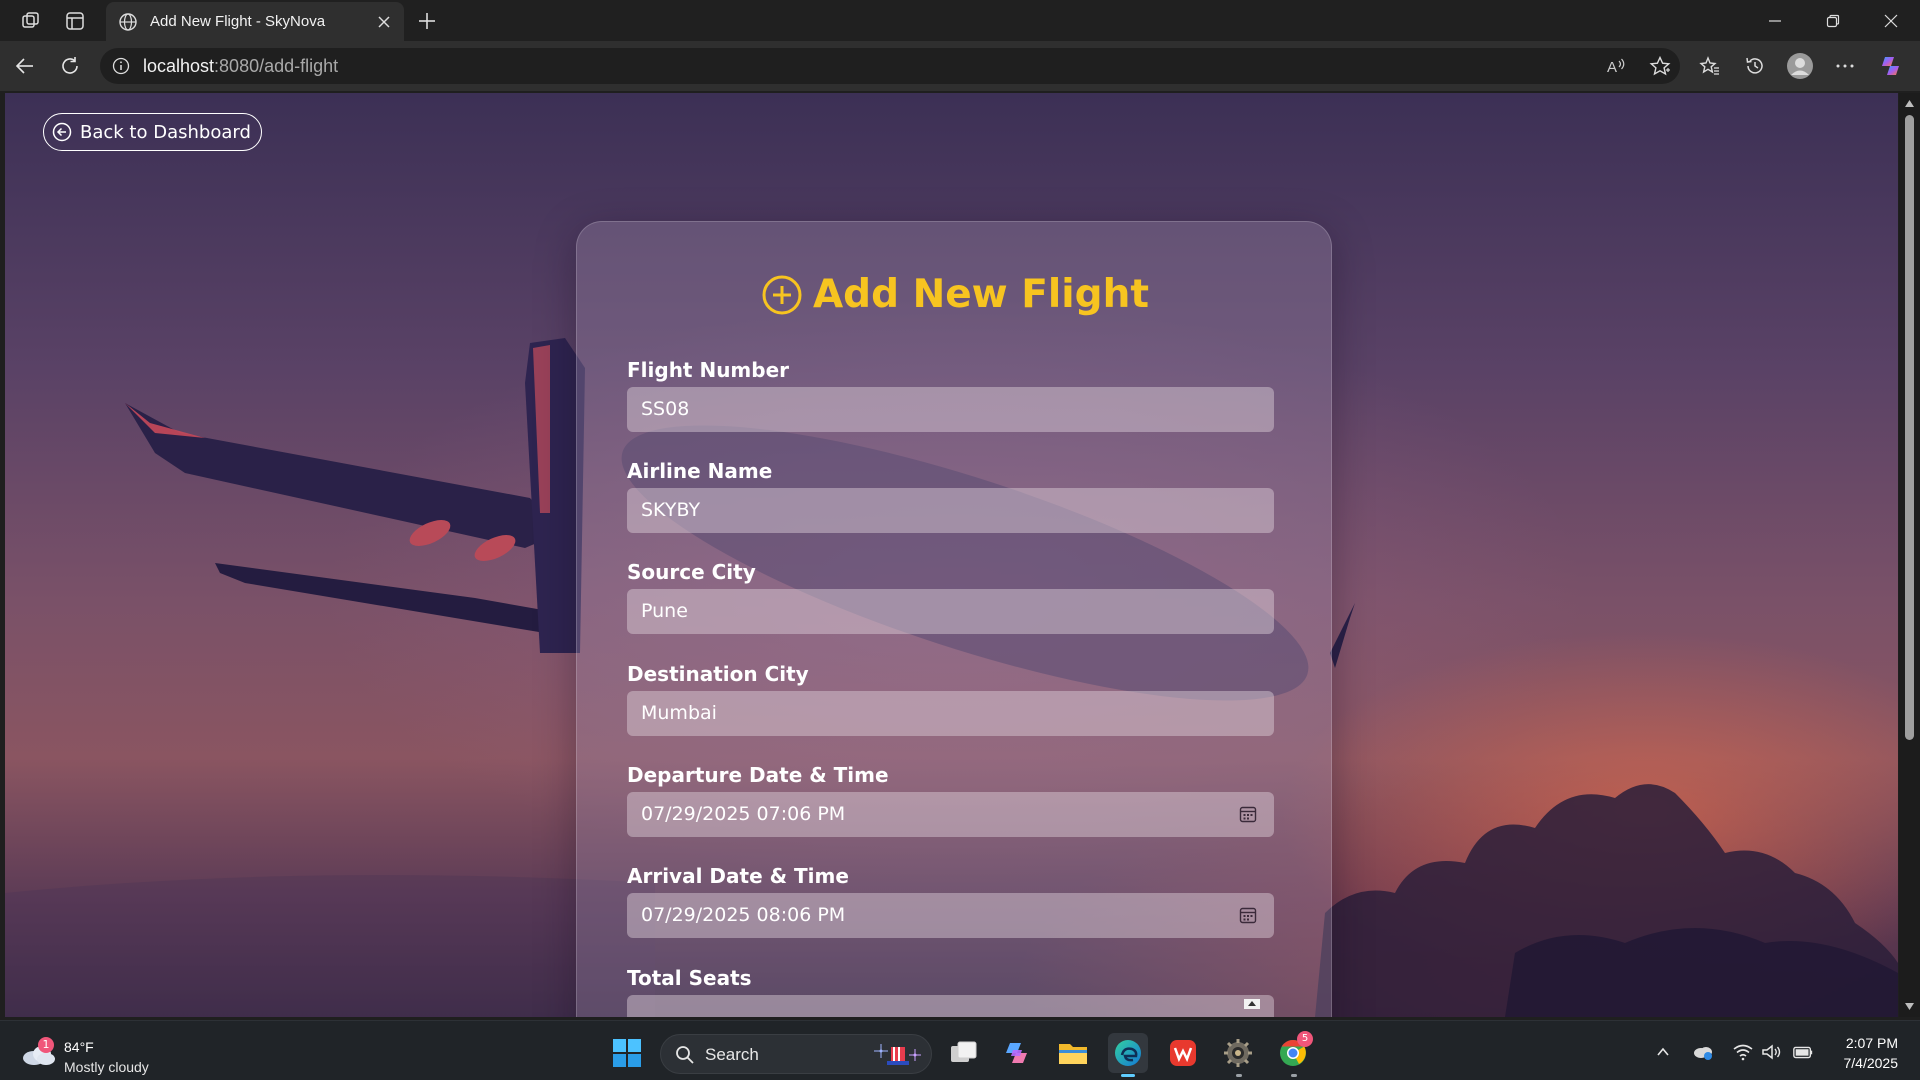 Image resolution: width=1920 pixels, height=1080 pixels. Describe the element at coordinates (950, 915) in the screenshot. I see `arrival-datetime-input: 07/29/2025 08:06 PM` at that location.